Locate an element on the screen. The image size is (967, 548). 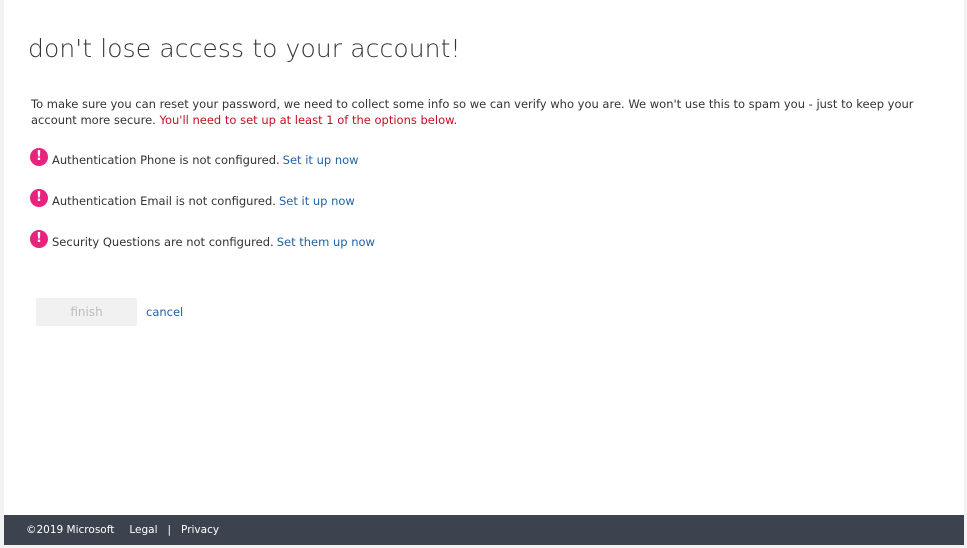
page-title: don't lose access to your account! is located at coordinates (244, 48).